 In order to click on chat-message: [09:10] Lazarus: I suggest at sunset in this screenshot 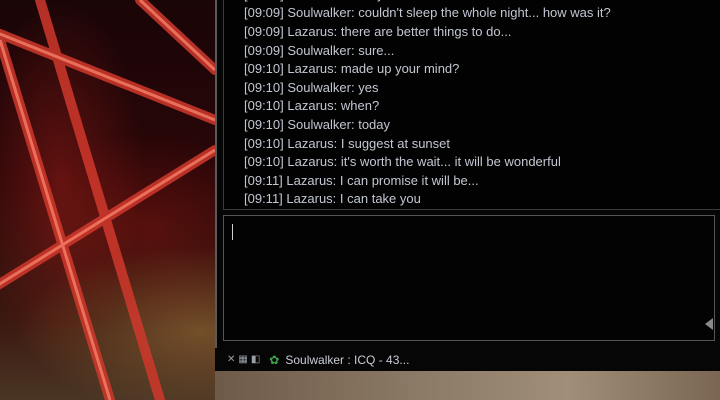, I will do `click(472, 144)`.